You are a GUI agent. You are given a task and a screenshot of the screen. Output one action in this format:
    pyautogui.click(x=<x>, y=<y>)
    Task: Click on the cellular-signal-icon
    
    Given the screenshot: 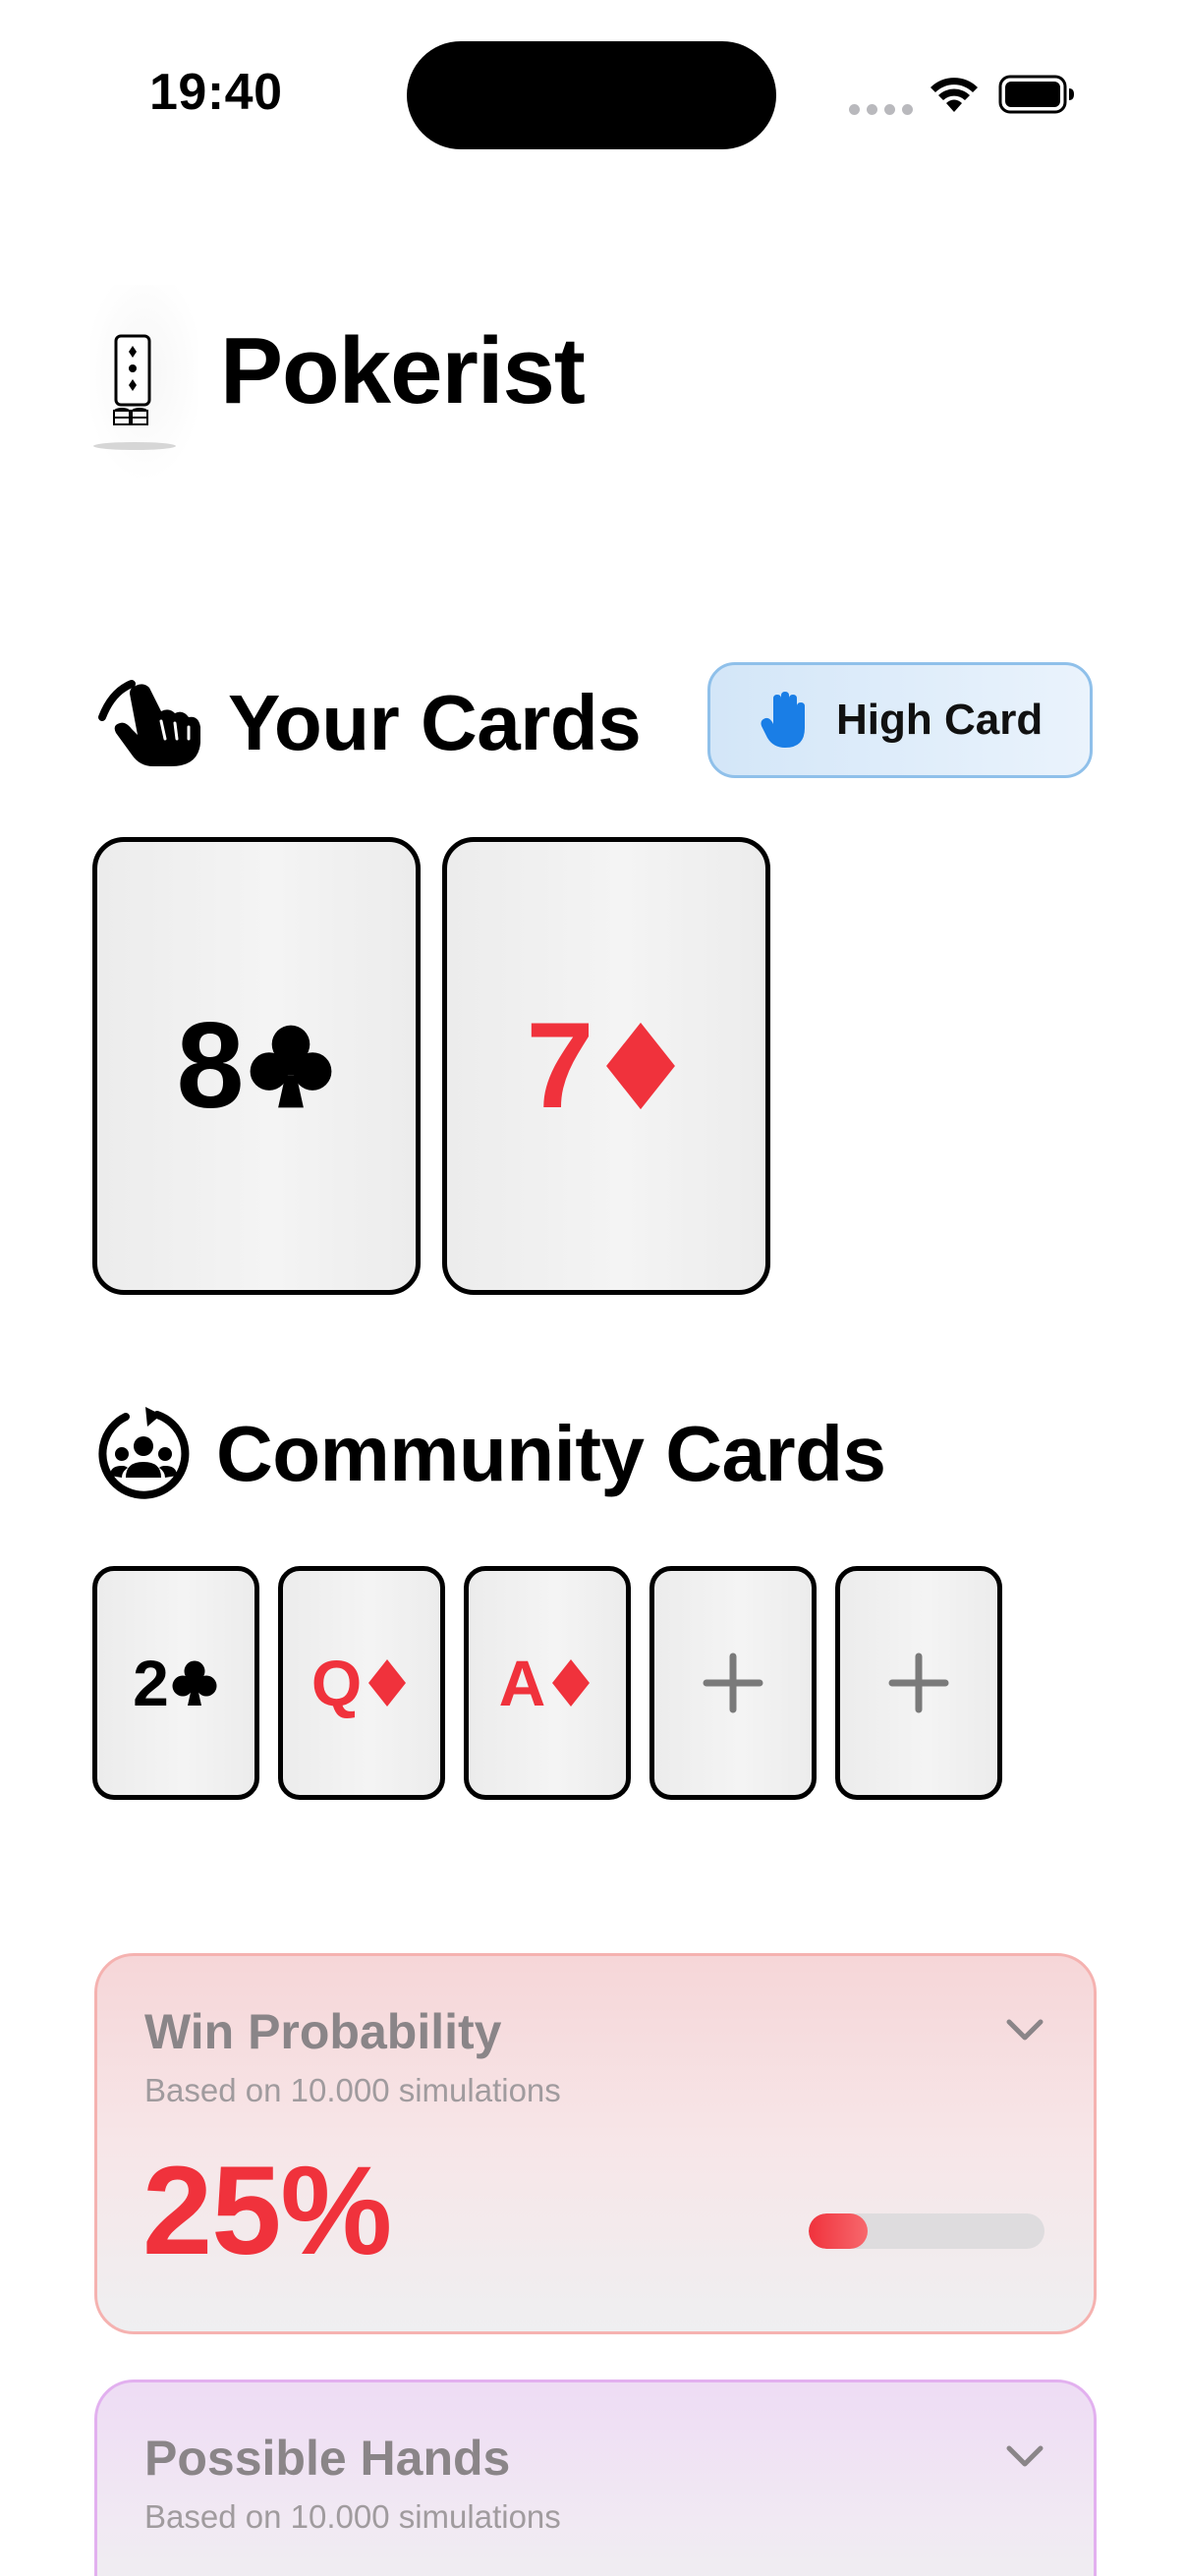 What is the action you would take?
    pyautogui.click(x=881, y=109)
    